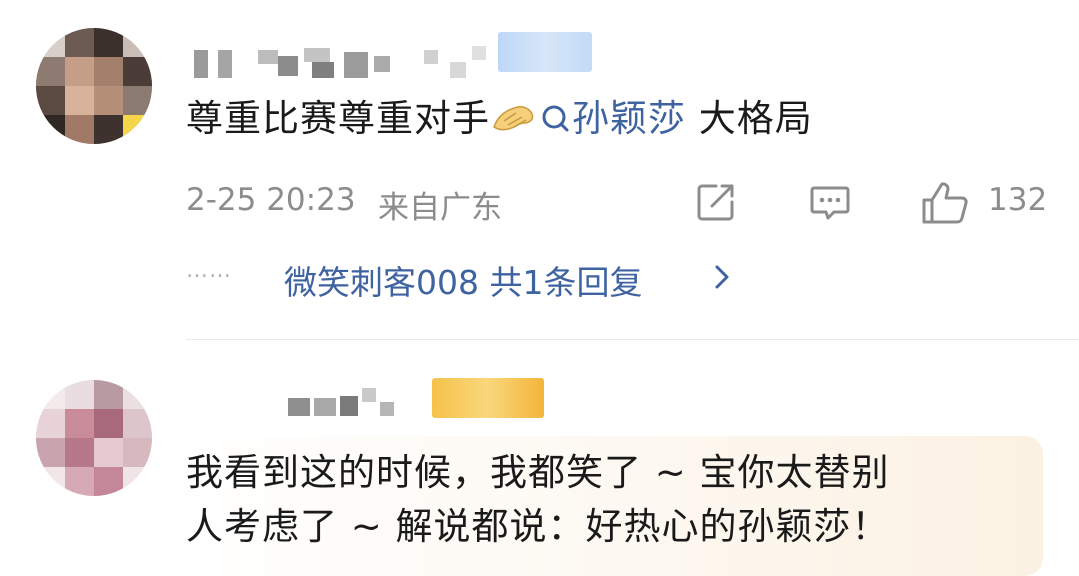 The height and width of the screenshot is (576, 1079). What do you see at coordinates (513, 118) in the screenshot?
I see `pinched-fingers-emoji-icon` at bounding box center [513, 118].